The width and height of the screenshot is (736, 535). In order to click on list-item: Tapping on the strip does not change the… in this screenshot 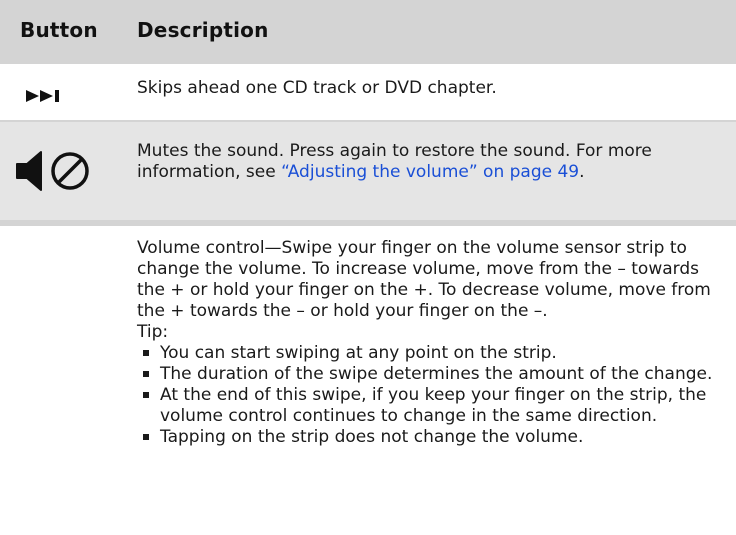, I will do `click(431, 437)`.